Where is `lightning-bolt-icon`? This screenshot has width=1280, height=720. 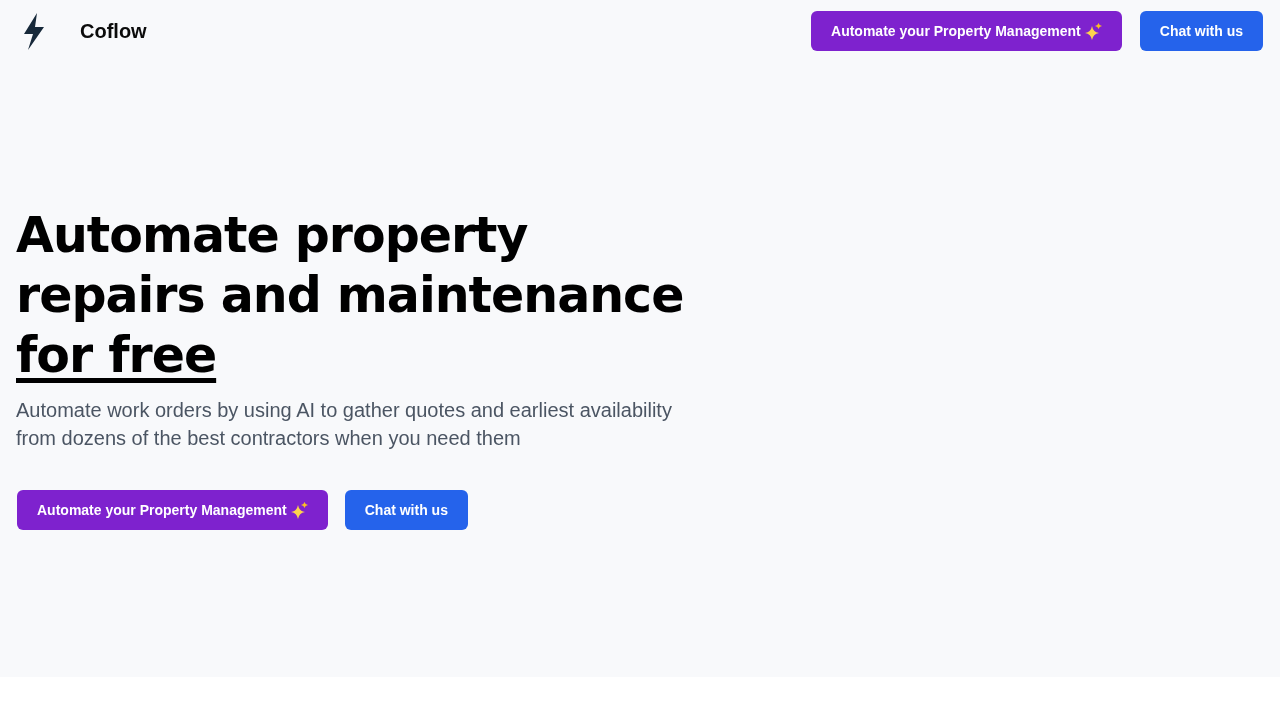
lightning-bolt-icon is located at coordinates (34, 31).